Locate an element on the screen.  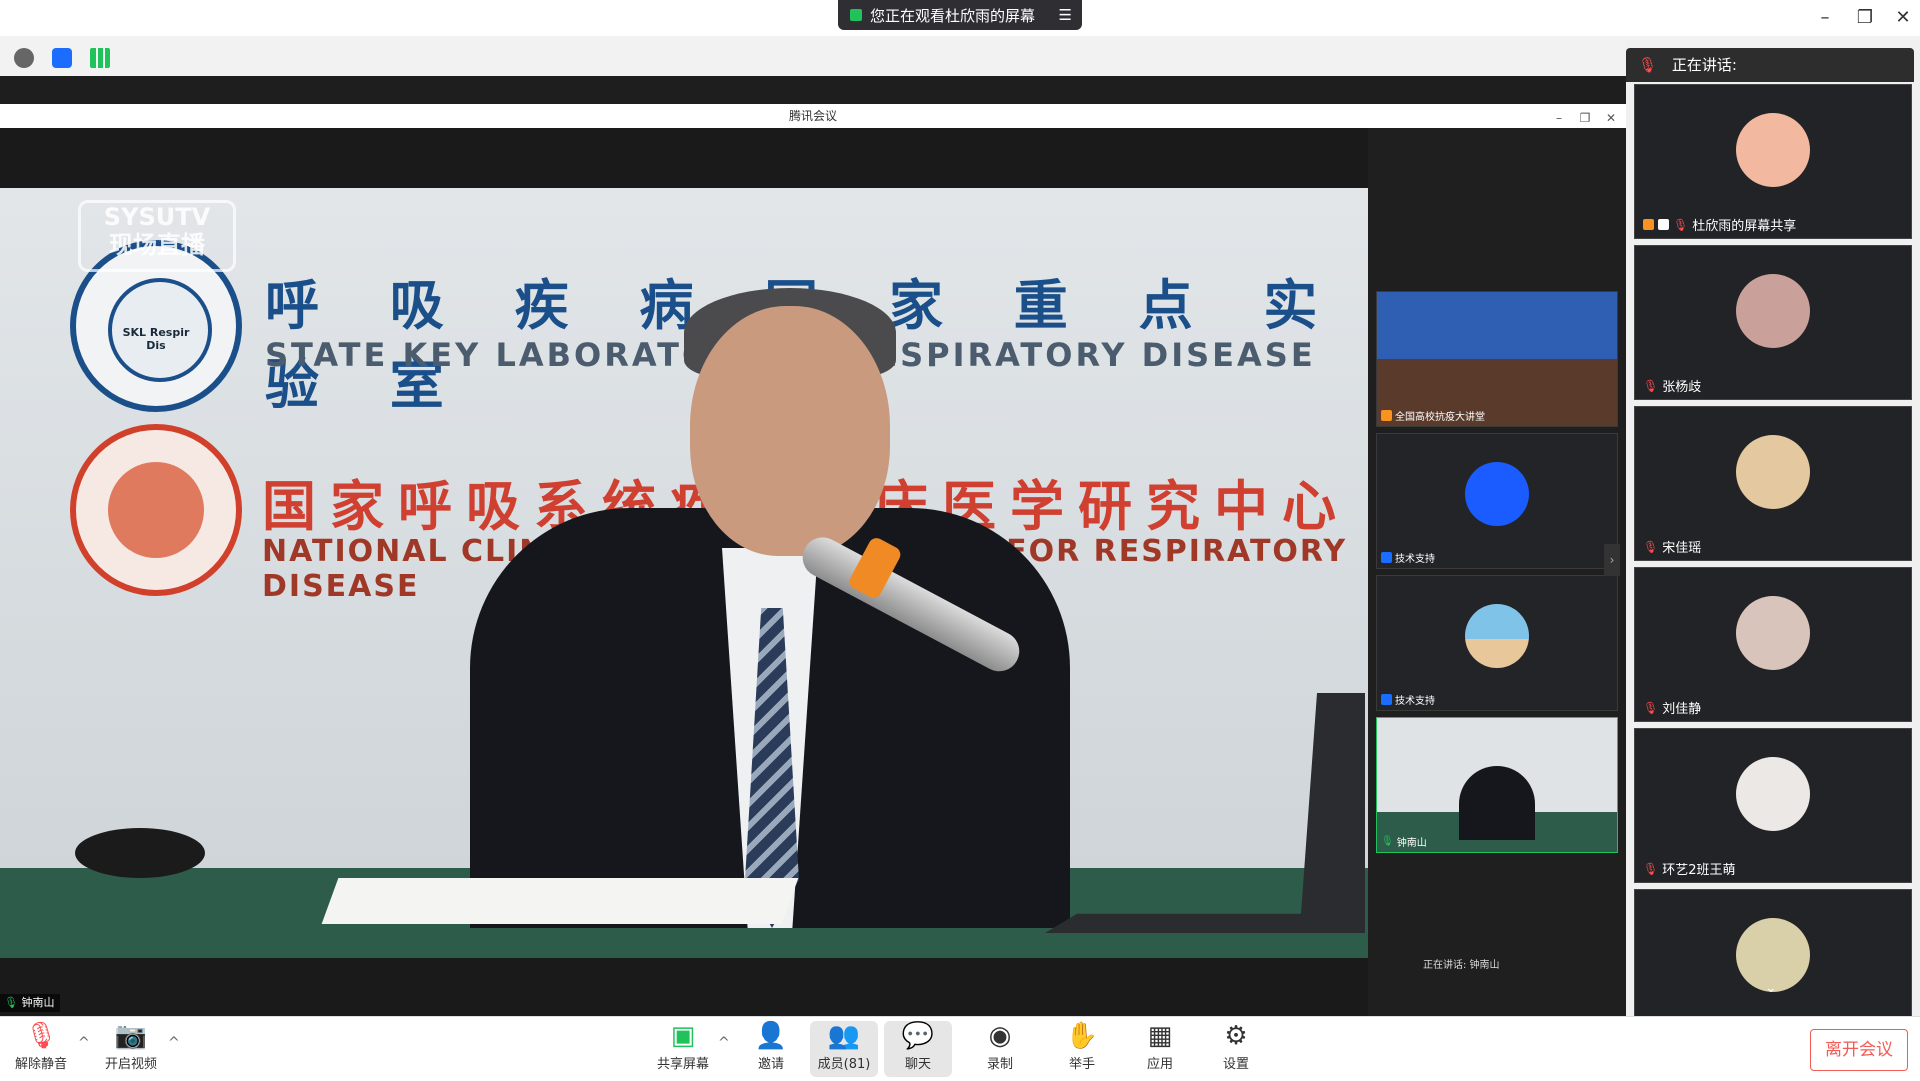
leave-meeting-button: 离开会议 is located at coordinates (1859, 1050).